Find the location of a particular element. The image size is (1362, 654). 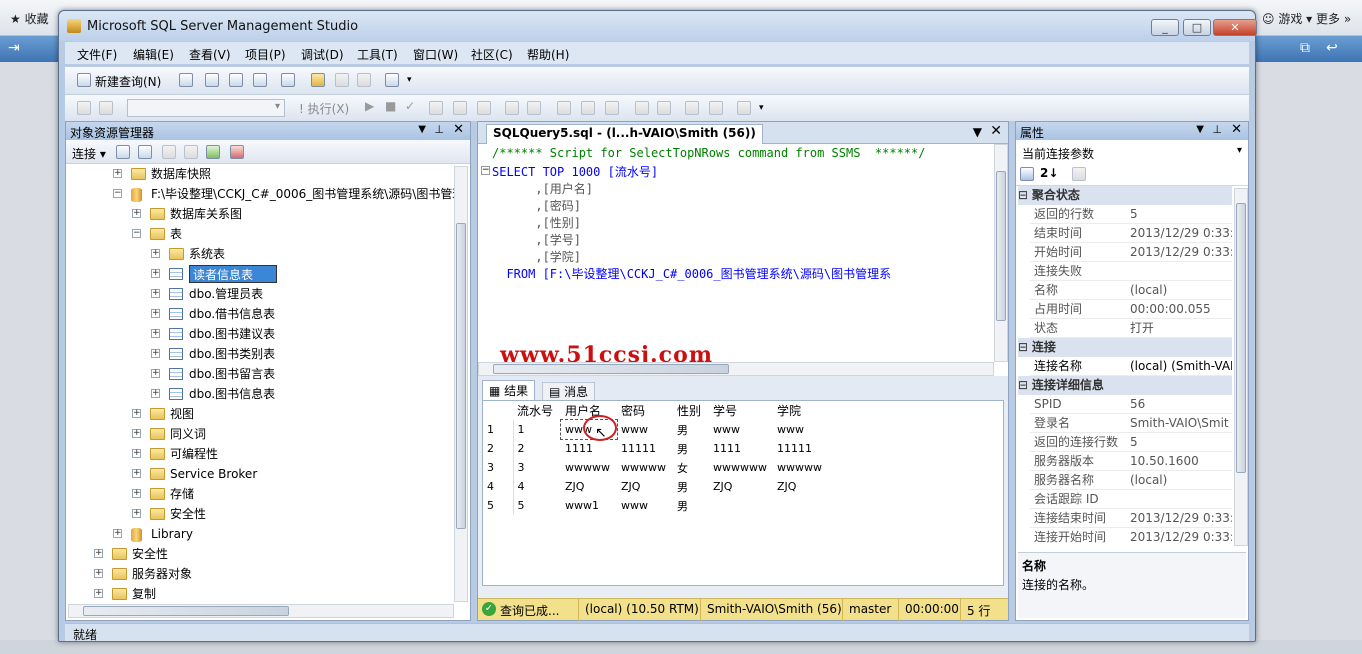

client-stats-icon is located at coordinates (534, 108).